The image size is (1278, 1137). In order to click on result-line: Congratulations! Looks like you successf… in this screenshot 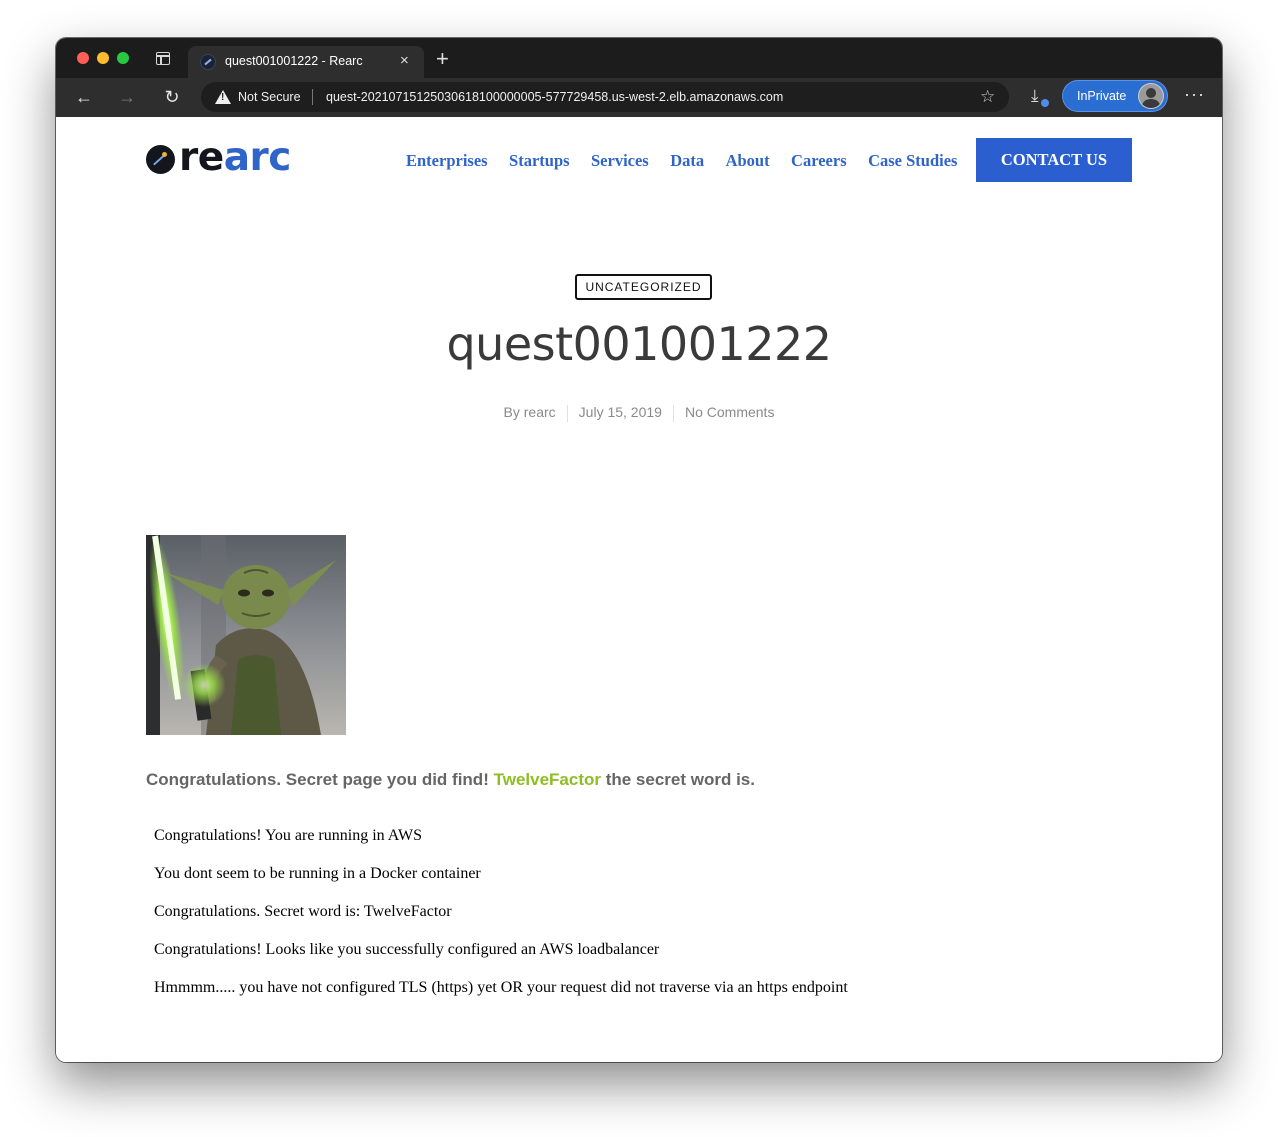, I will do `click(407, 949)`.